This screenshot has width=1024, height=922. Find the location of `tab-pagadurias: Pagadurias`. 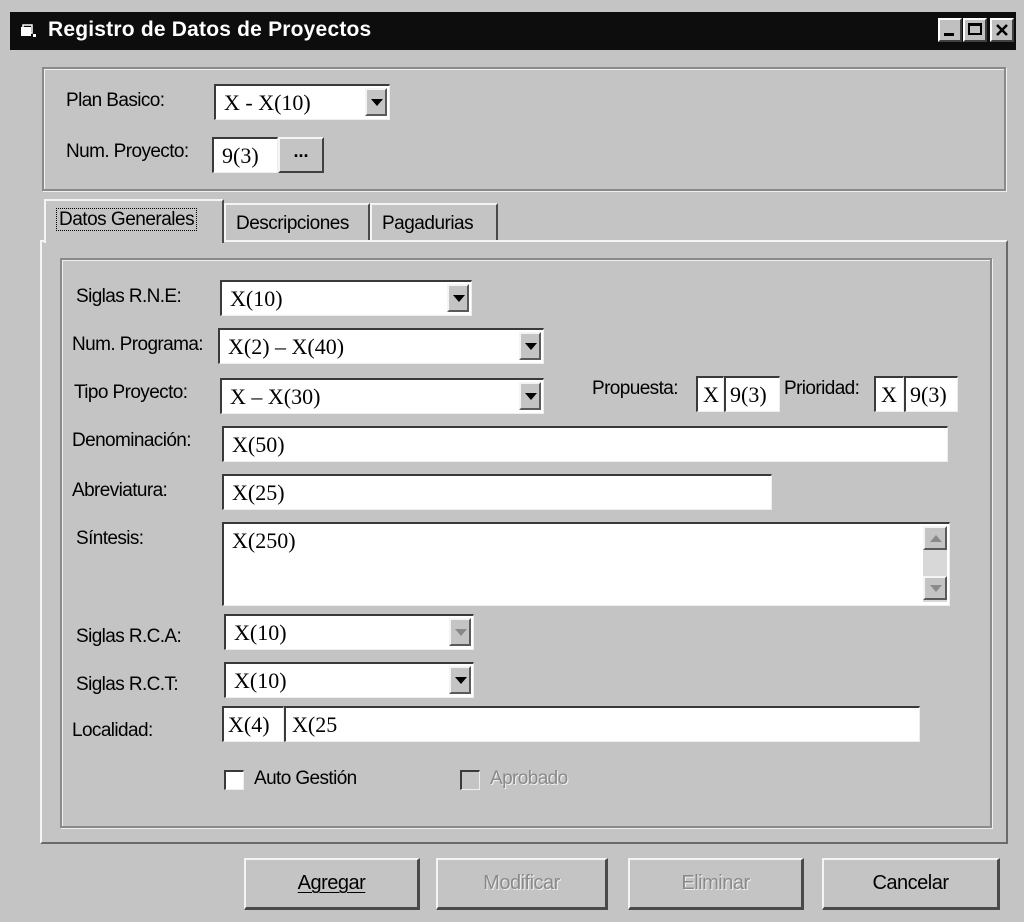

tab-pagadurias: Pagadurias is located at coordinates (434, 222).